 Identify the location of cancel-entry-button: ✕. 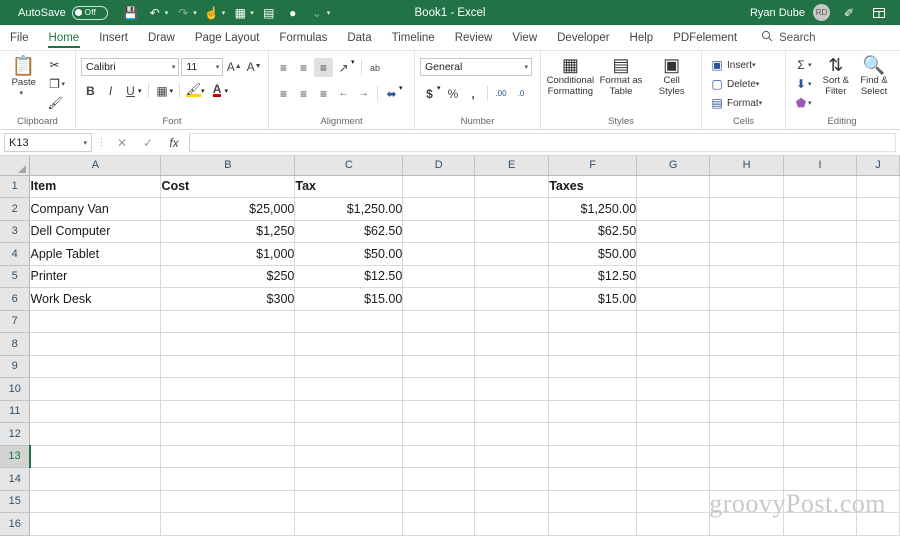
(122, 142).